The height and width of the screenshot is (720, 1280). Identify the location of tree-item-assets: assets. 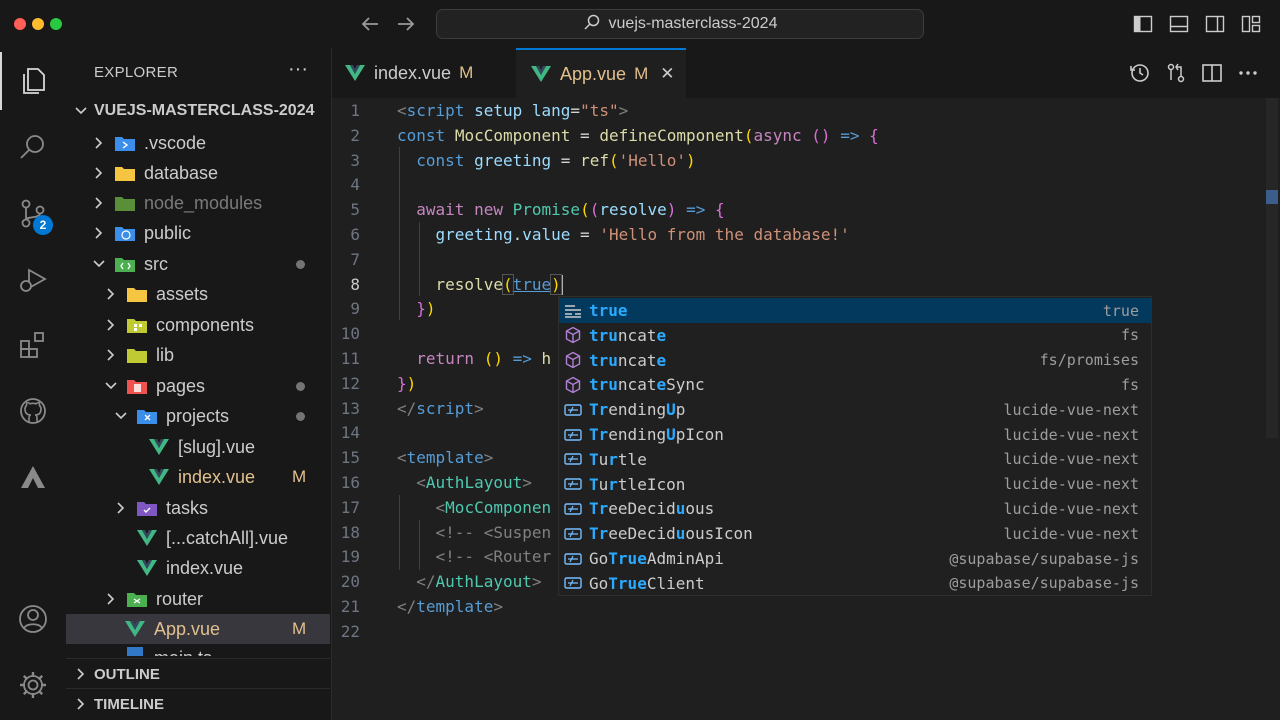
(198, 294).